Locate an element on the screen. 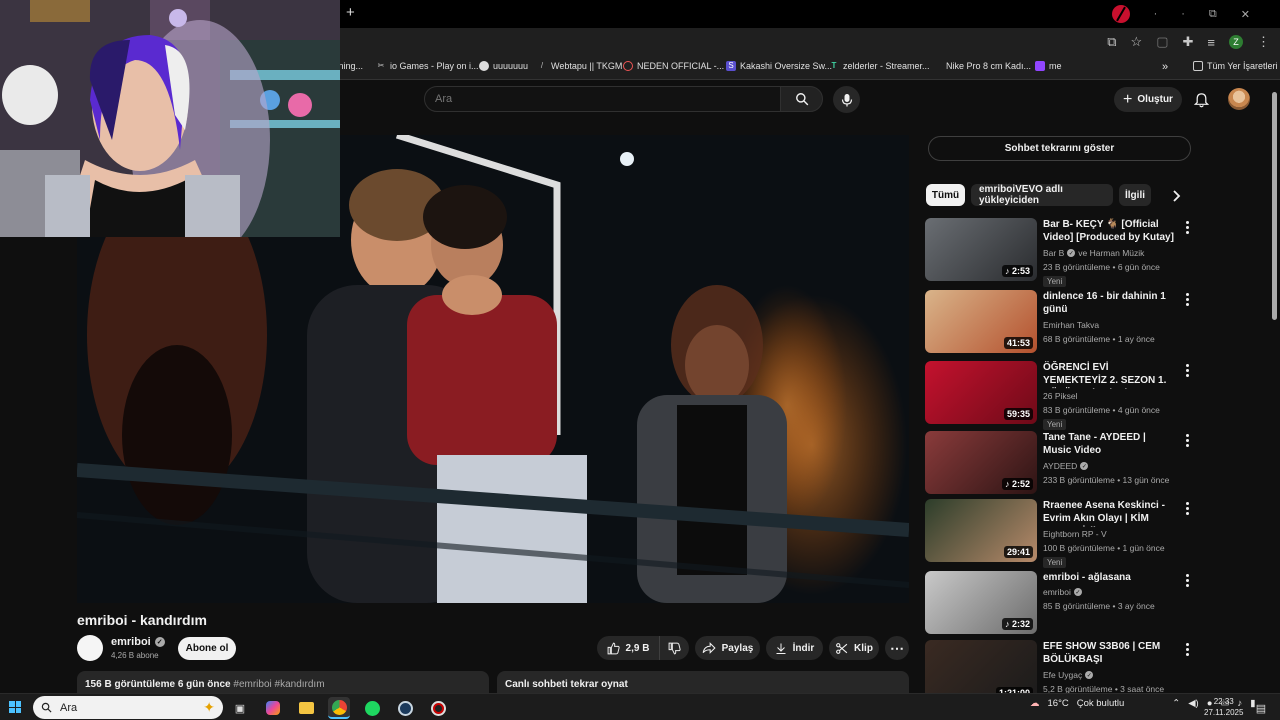 The height and width of the screenshot is (720, 1280). search-icon is located at coordinates (46, 707).